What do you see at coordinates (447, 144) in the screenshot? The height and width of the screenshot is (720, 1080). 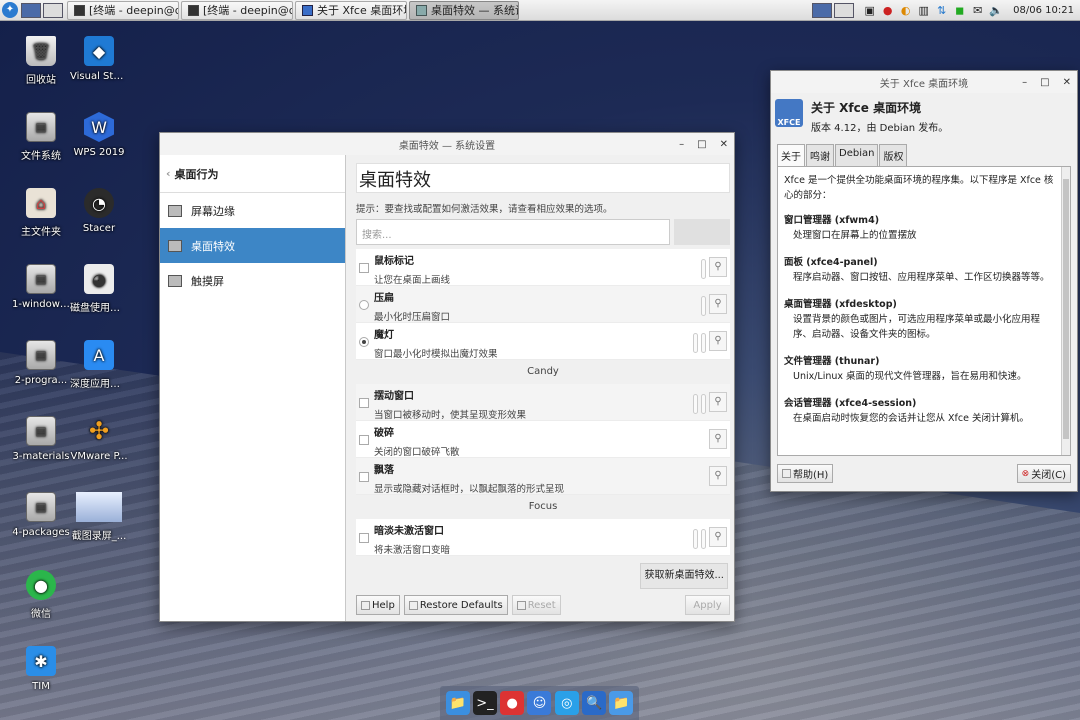 I see `window-titlebar: 桌面特效 — 系统设置 – □ ✕` at bounding box center [447, 144].